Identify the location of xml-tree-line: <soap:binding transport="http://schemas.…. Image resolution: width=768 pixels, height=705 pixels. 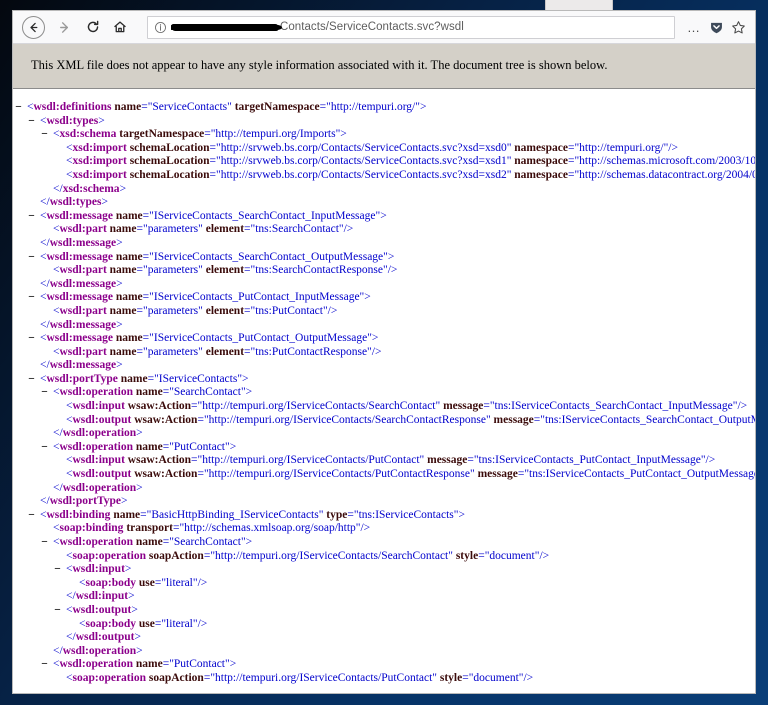
(397, 529).